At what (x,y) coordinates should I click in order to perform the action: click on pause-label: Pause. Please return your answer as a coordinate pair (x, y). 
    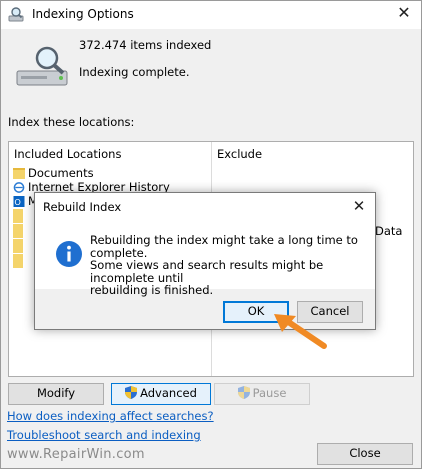
    Looking at the image, I should click on (269, 393).